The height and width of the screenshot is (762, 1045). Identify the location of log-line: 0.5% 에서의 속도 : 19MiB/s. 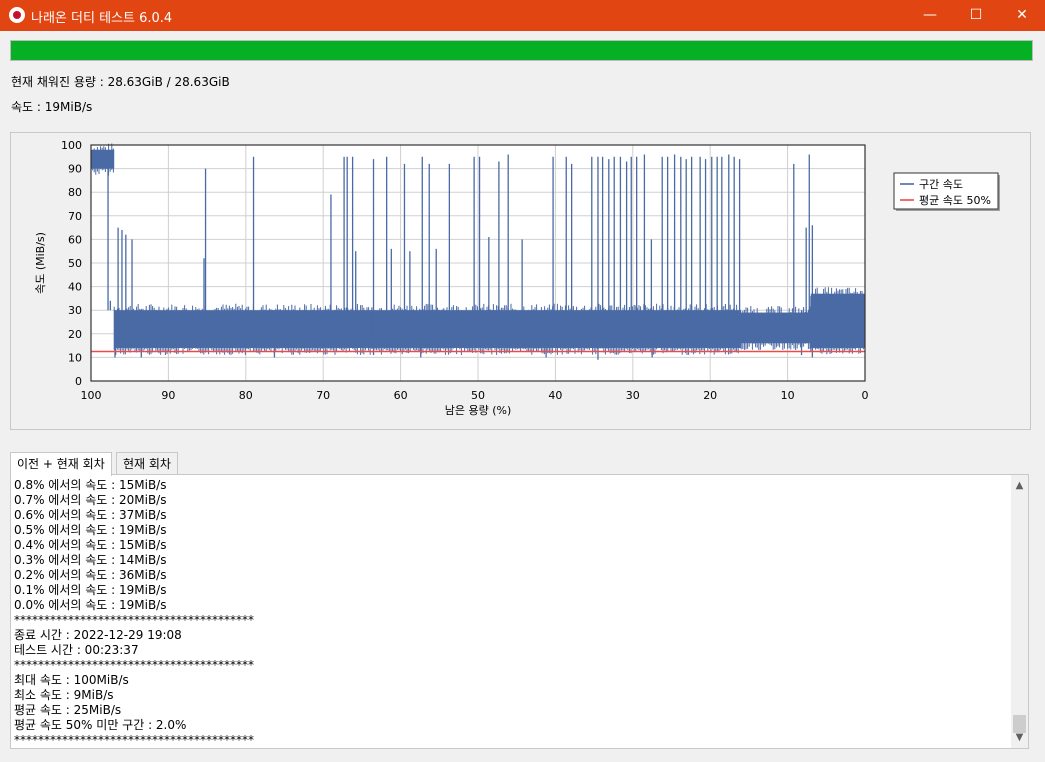
(90, 530).